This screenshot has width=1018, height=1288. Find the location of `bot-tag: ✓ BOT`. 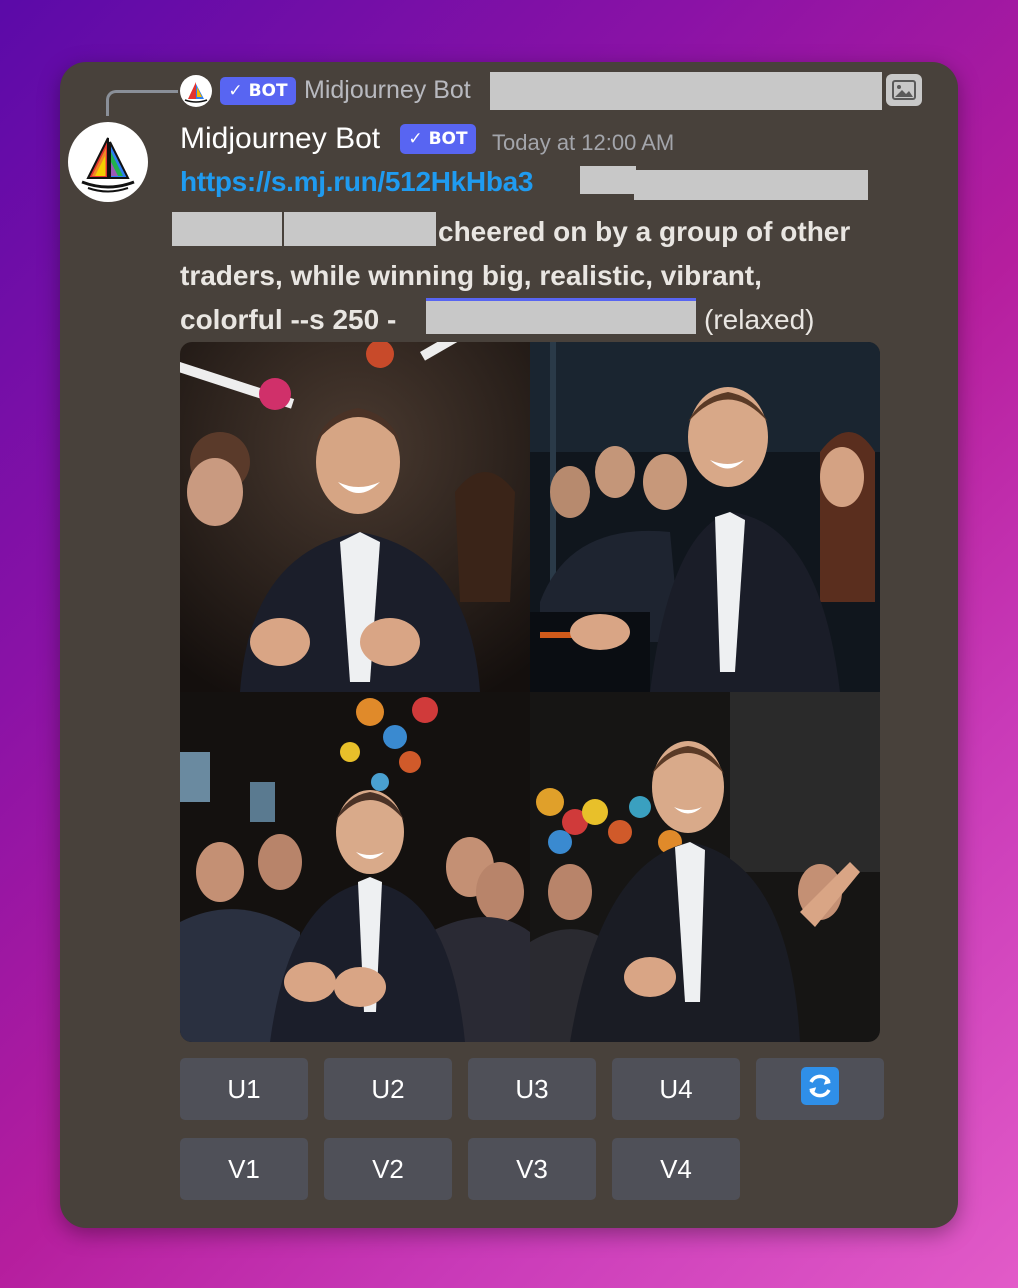

bot-tag: ✓ BOT is located at coordinates (438, 139).